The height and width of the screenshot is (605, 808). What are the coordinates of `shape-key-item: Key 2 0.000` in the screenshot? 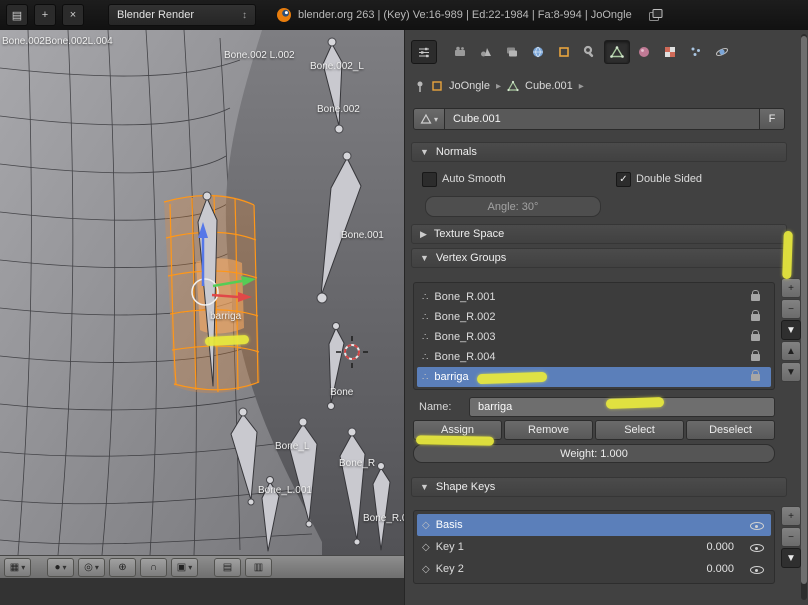 It's located at (594, 569).